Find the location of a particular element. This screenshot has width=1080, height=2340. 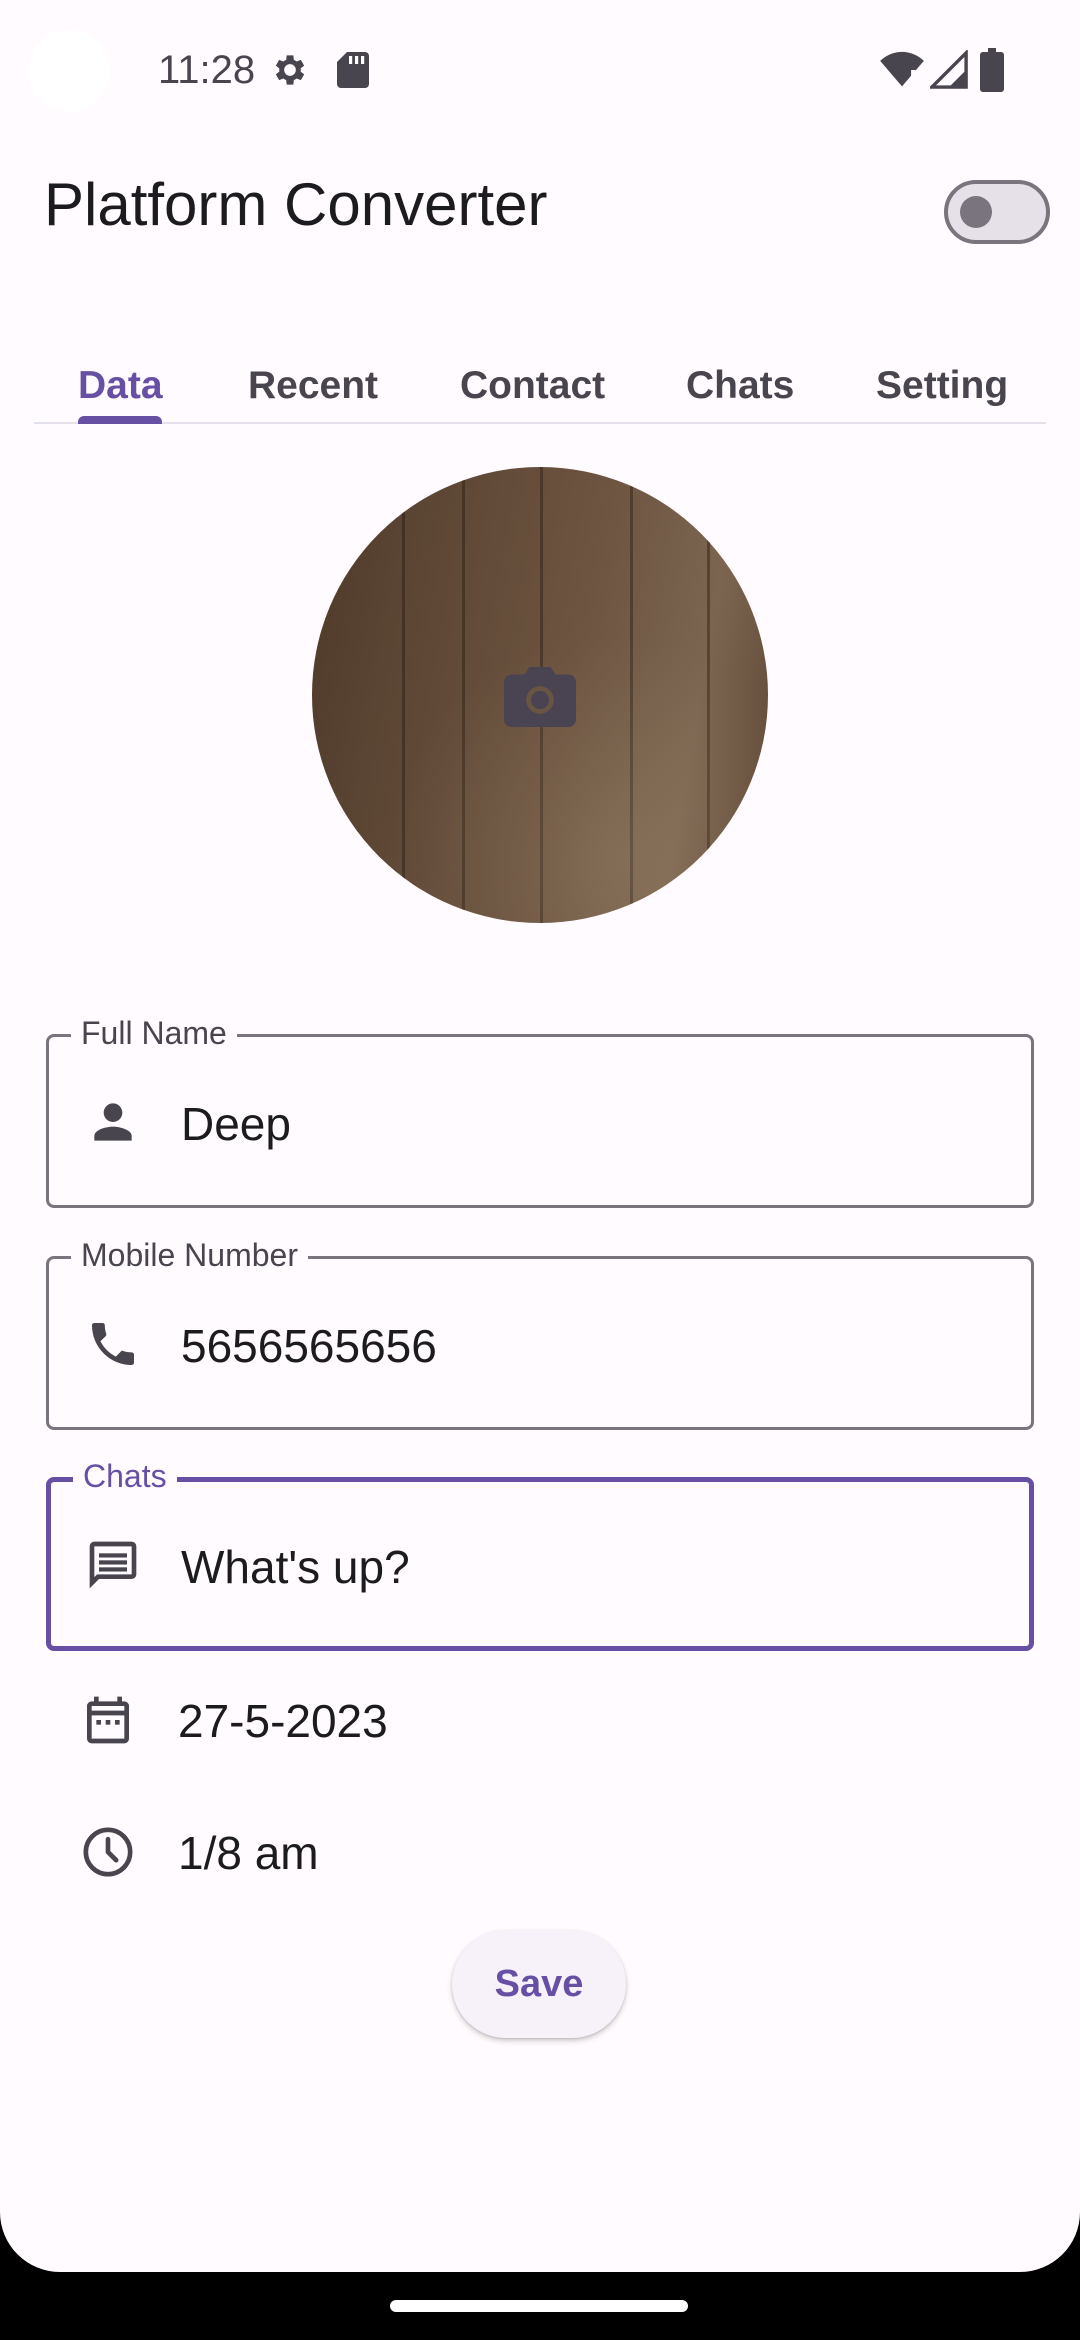

phone-icon is located at coordinates (113, 1344).